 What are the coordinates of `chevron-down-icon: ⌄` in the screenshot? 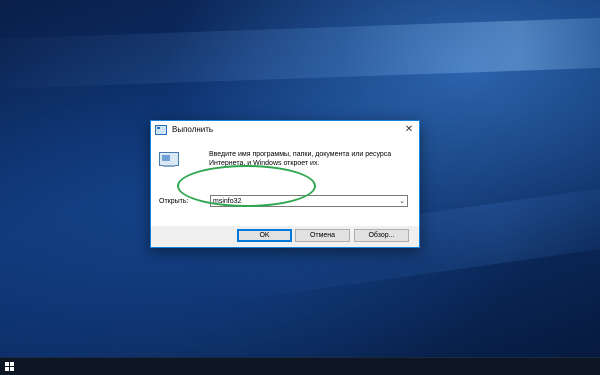 It's located at (402, 201).